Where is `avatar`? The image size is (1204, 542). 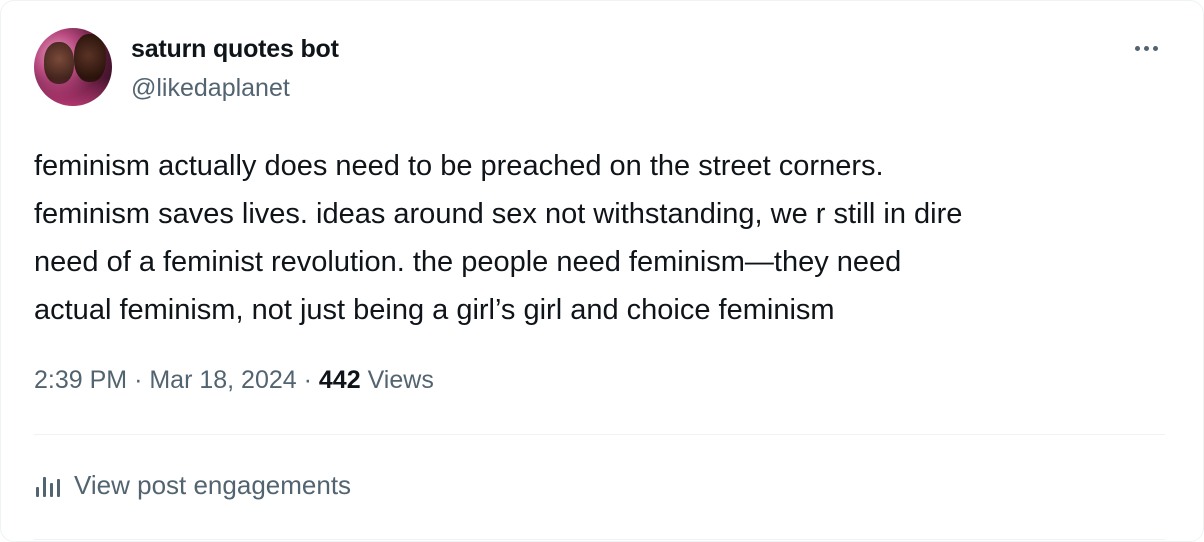 avatar is located at coordinates (73, 67).